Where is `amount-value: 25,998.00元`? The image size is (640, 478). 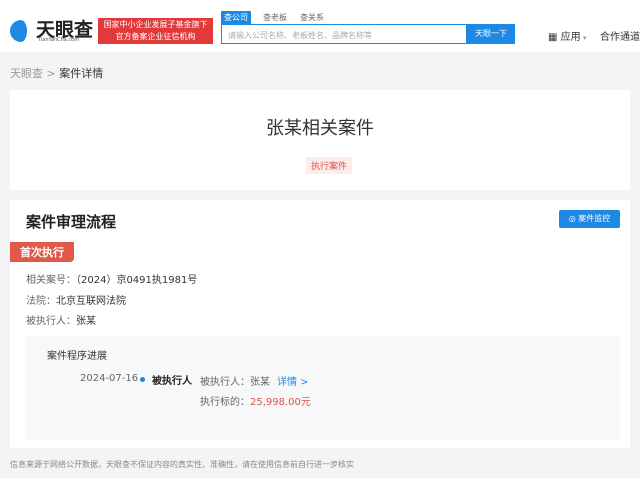
amount-value: 25,998.00元 is located at coordinates (280, 402).